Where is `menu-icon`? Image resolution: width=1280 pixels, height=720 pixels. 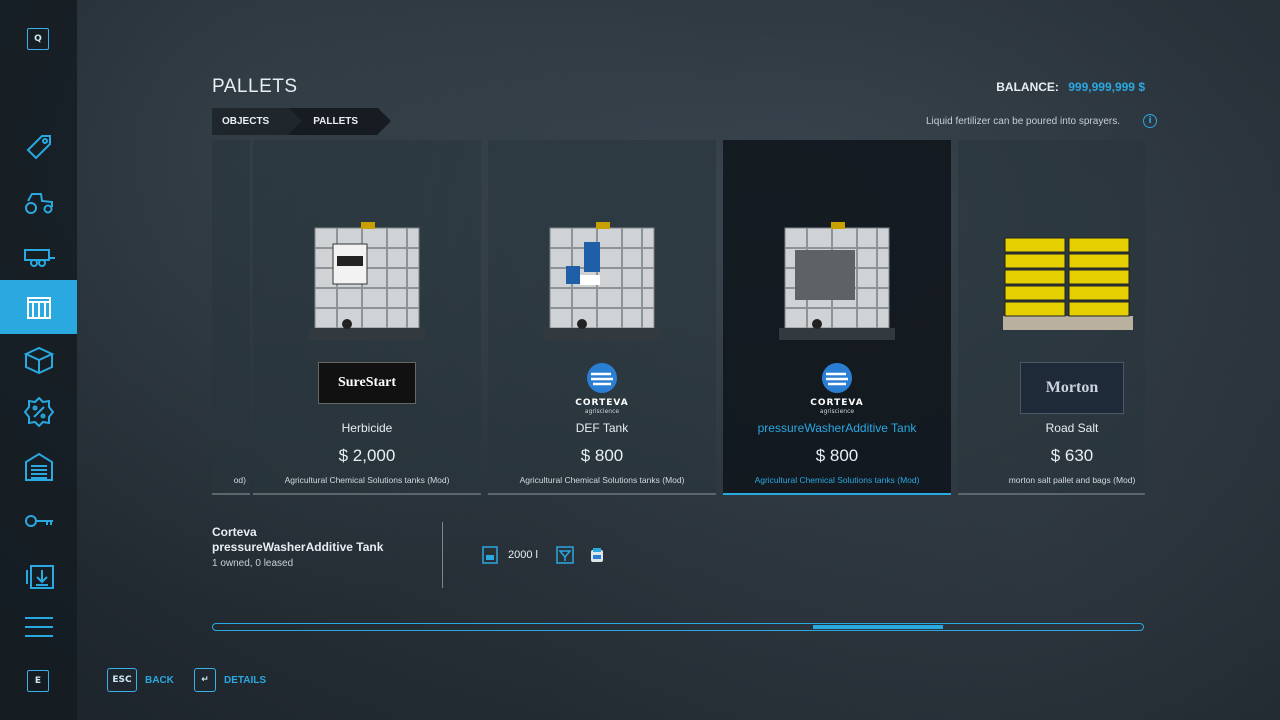
menu-icon is located at coordinates (38, 627).